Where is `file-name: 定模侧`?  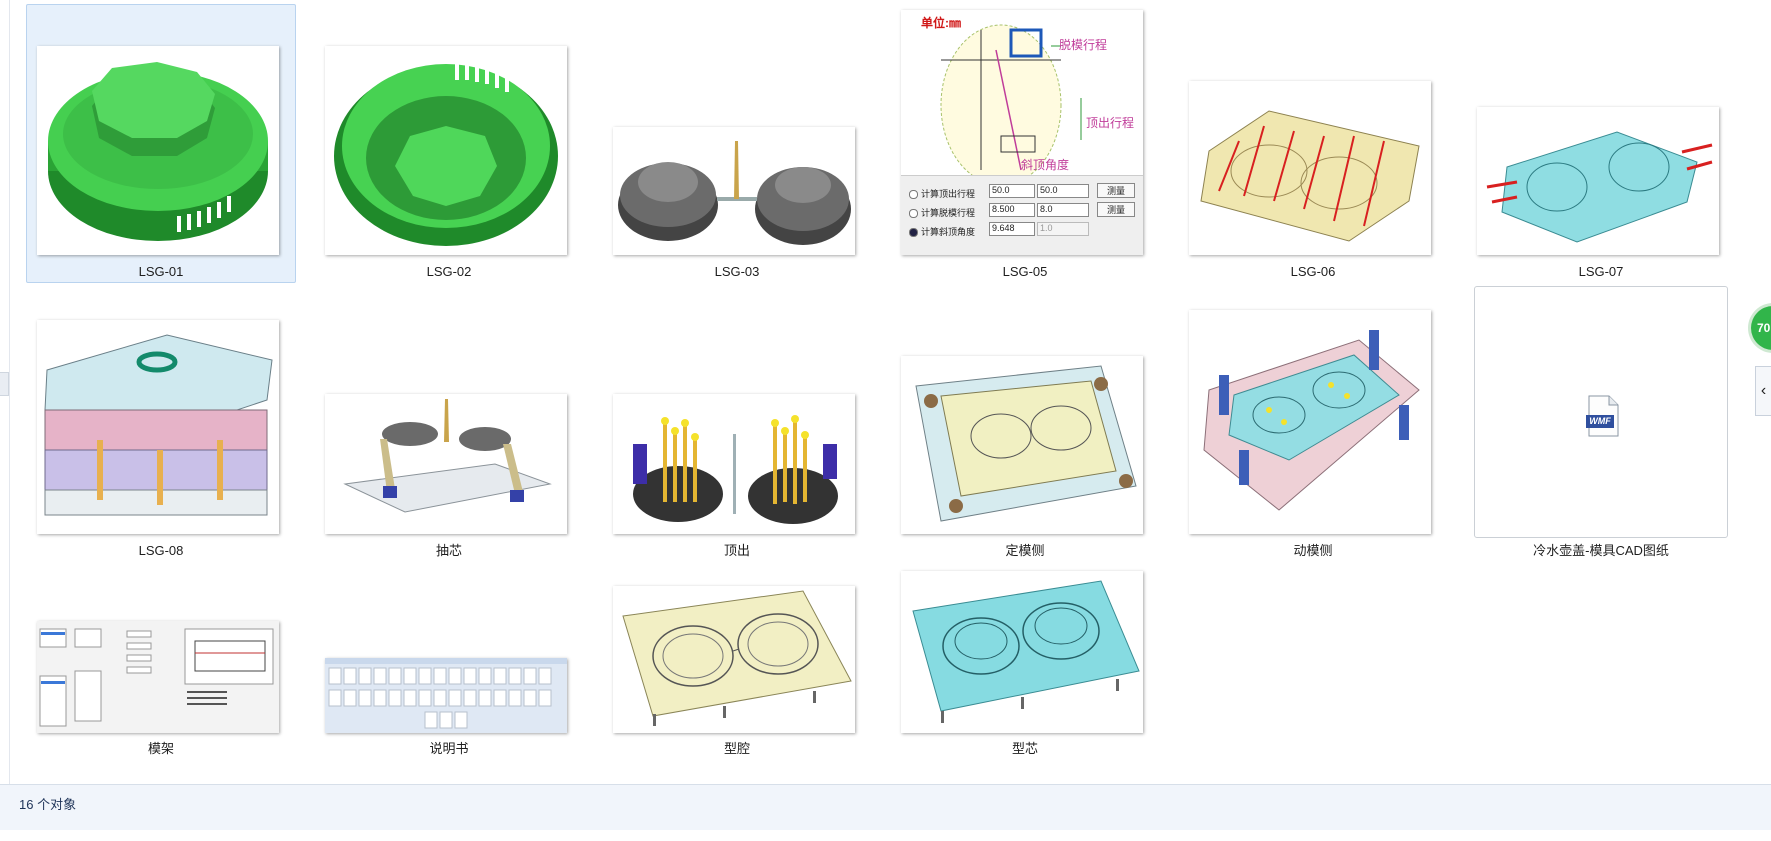
file-name: 定模侧 is located at coordinates (1025, 550).